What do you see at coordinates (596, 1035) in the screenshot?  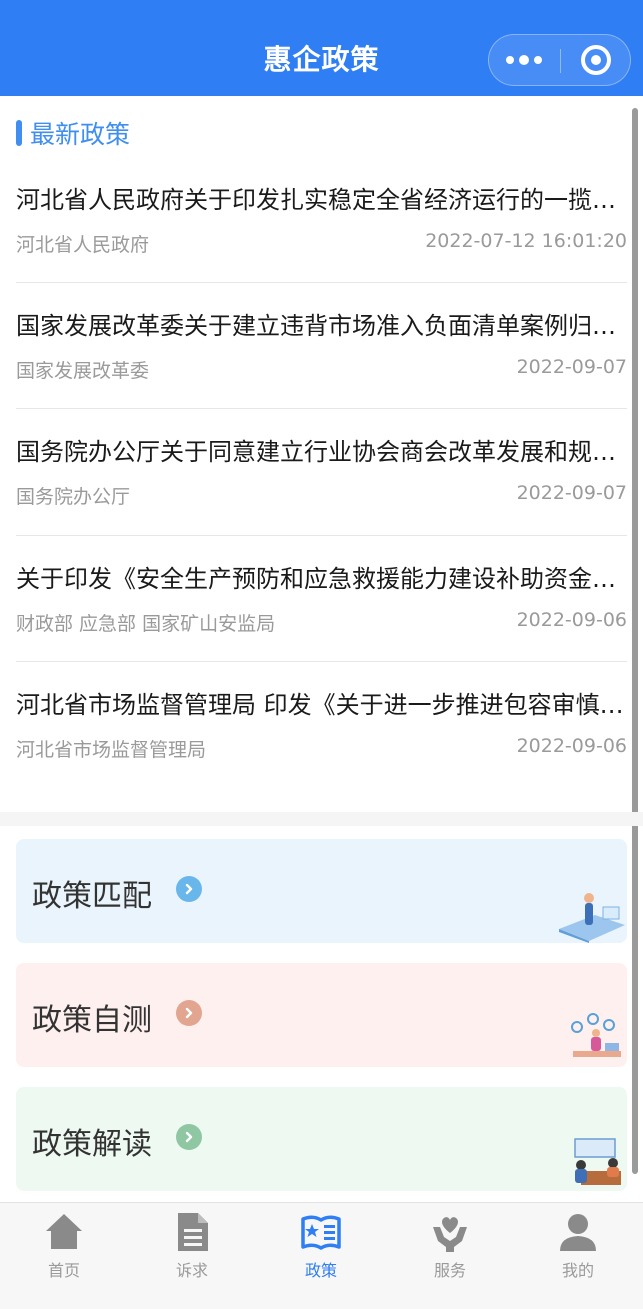 I see `self-test-illustration` at bounding box center [596, 1035].